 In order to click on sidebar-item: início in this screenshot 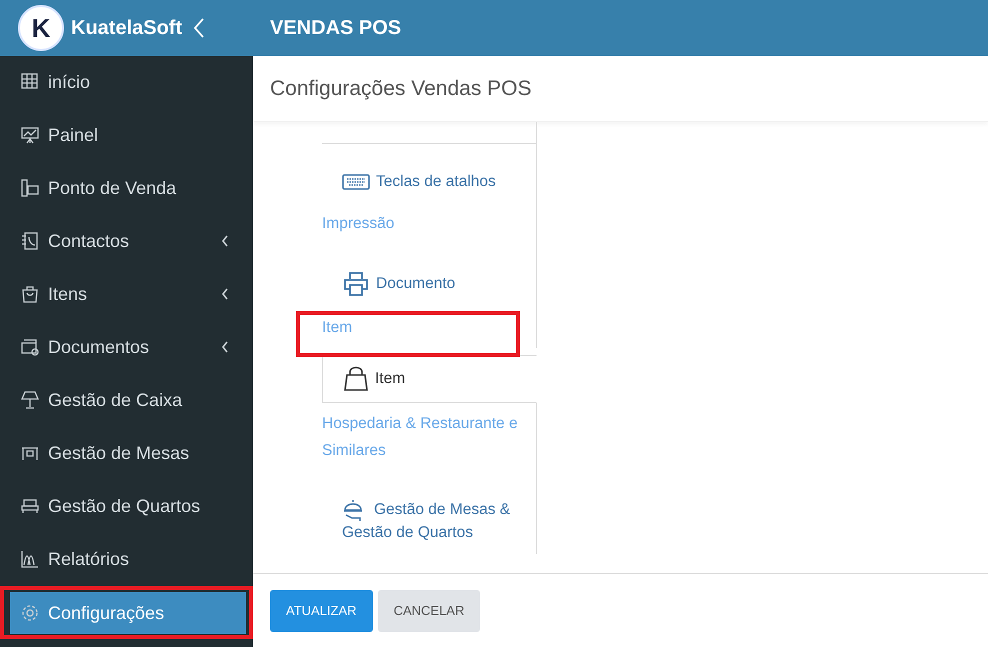, I will do `click(126, 82)`.